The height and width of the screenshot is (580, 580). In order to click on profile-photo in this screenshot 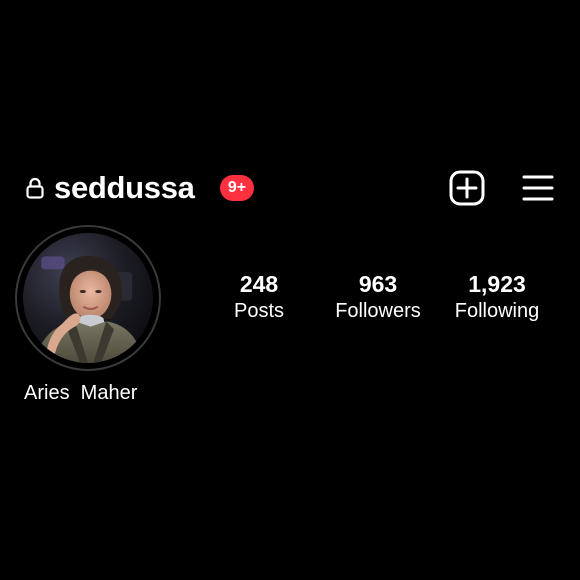, I will do `click(88, 298)`.